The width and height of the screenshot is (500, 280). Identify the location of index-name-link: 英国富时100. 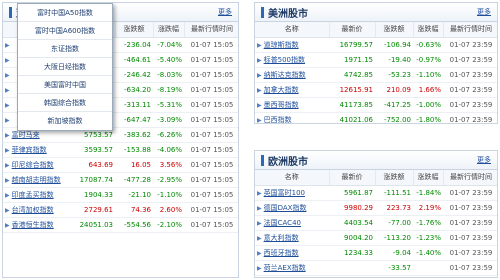
(284, 193).